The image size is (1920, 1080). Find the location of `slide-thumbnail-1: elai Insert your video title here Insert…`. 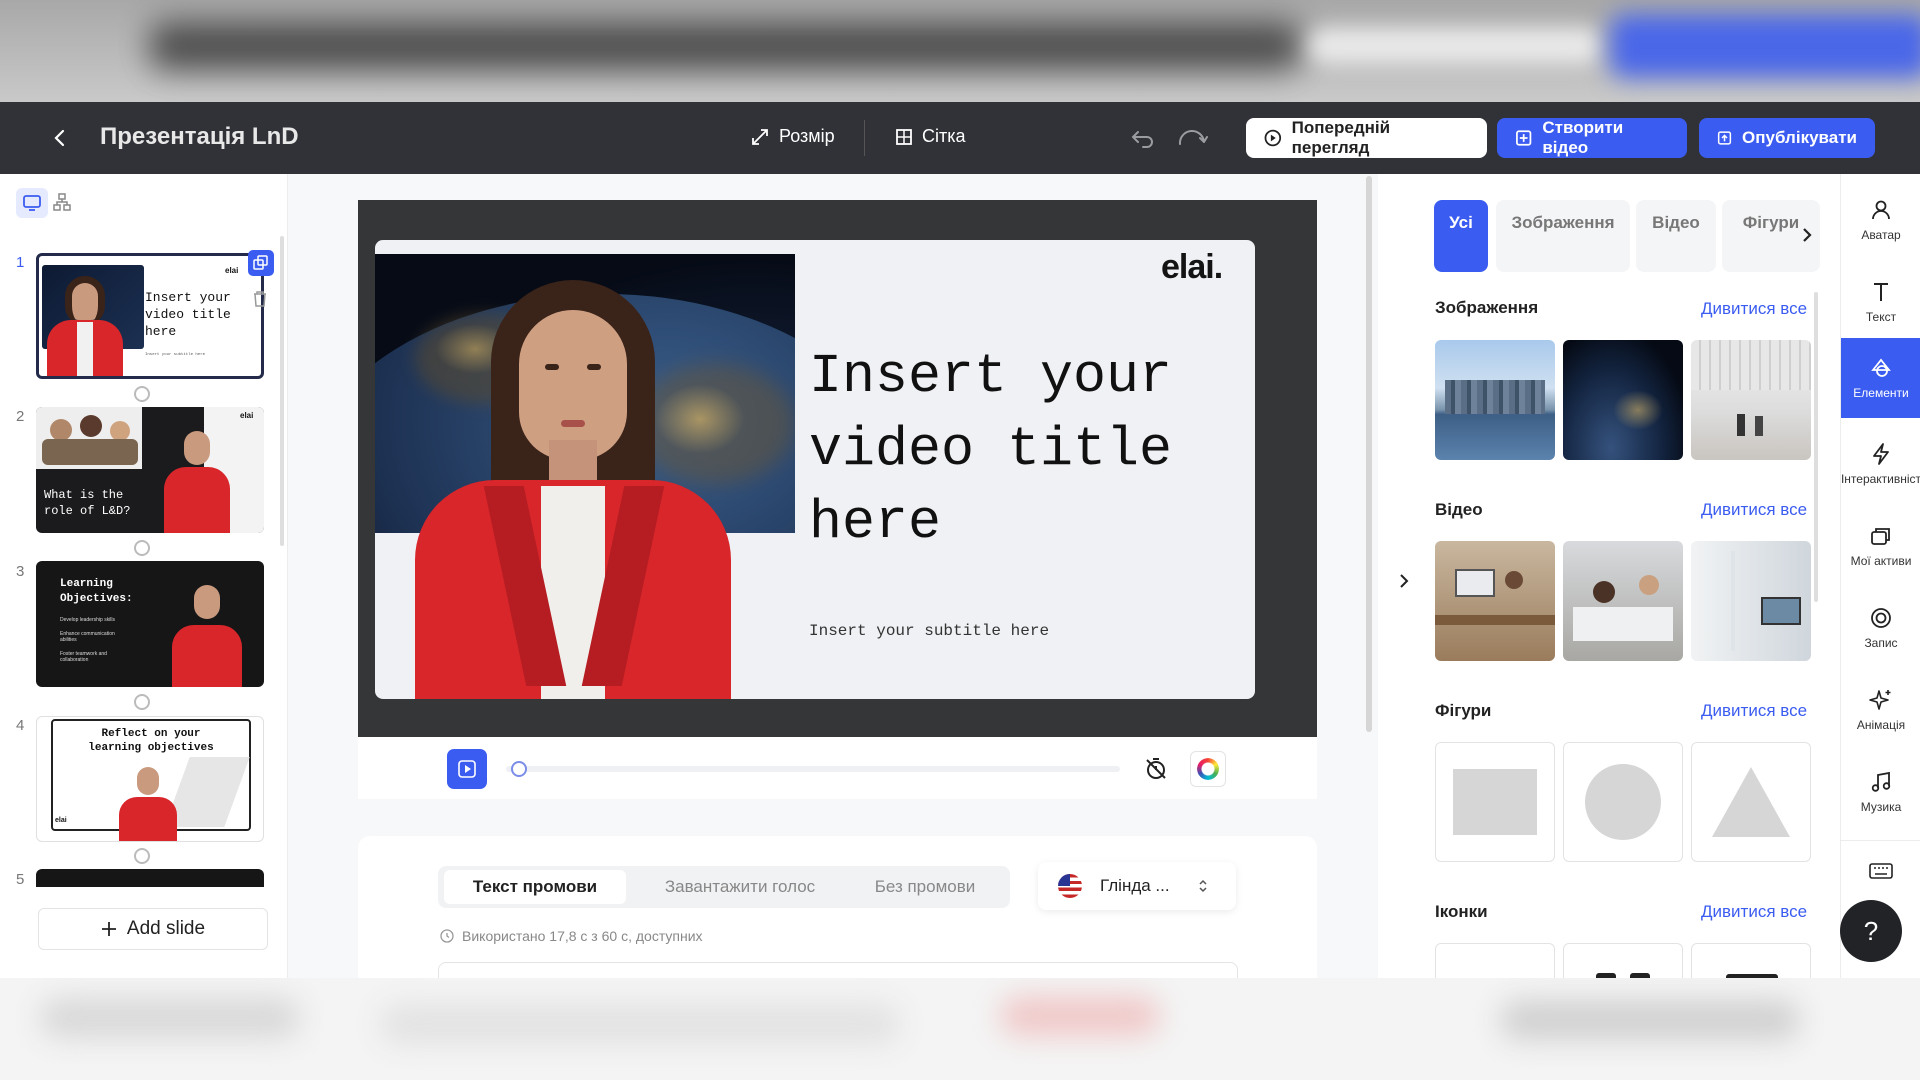

slide-thumbnail-1: elai Insert your video title here Insert… is located at coordinates (150, 316).